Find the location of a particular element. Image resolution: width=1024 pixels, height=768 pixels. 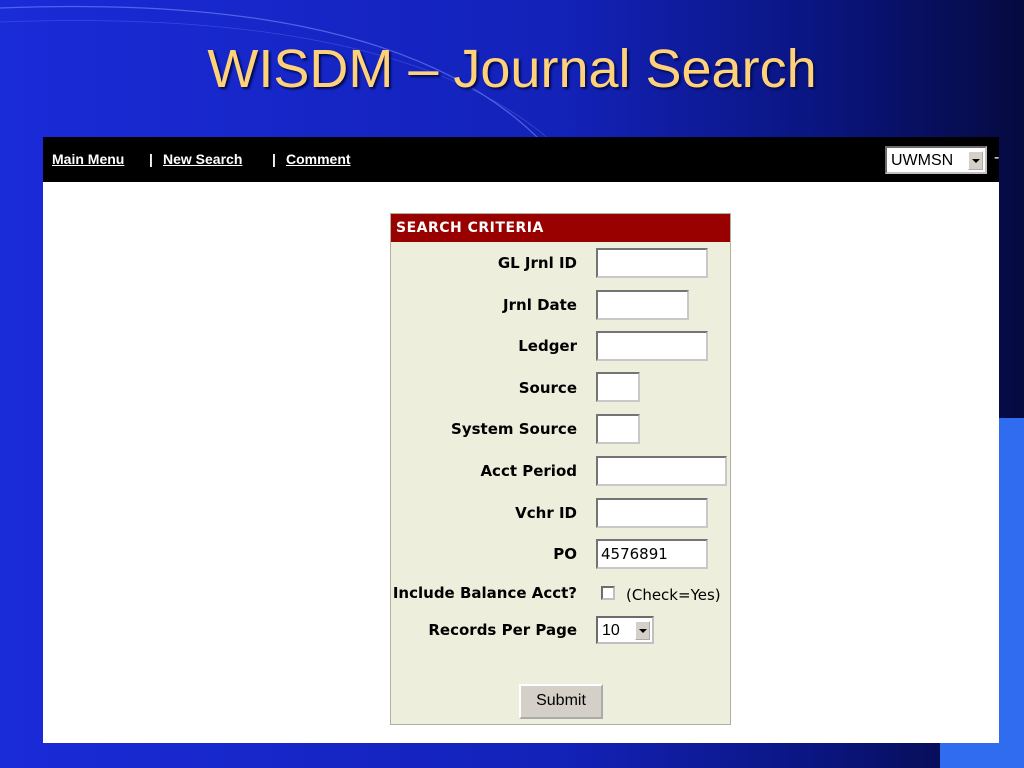

system-source-input is located at coordinates (618, 429).